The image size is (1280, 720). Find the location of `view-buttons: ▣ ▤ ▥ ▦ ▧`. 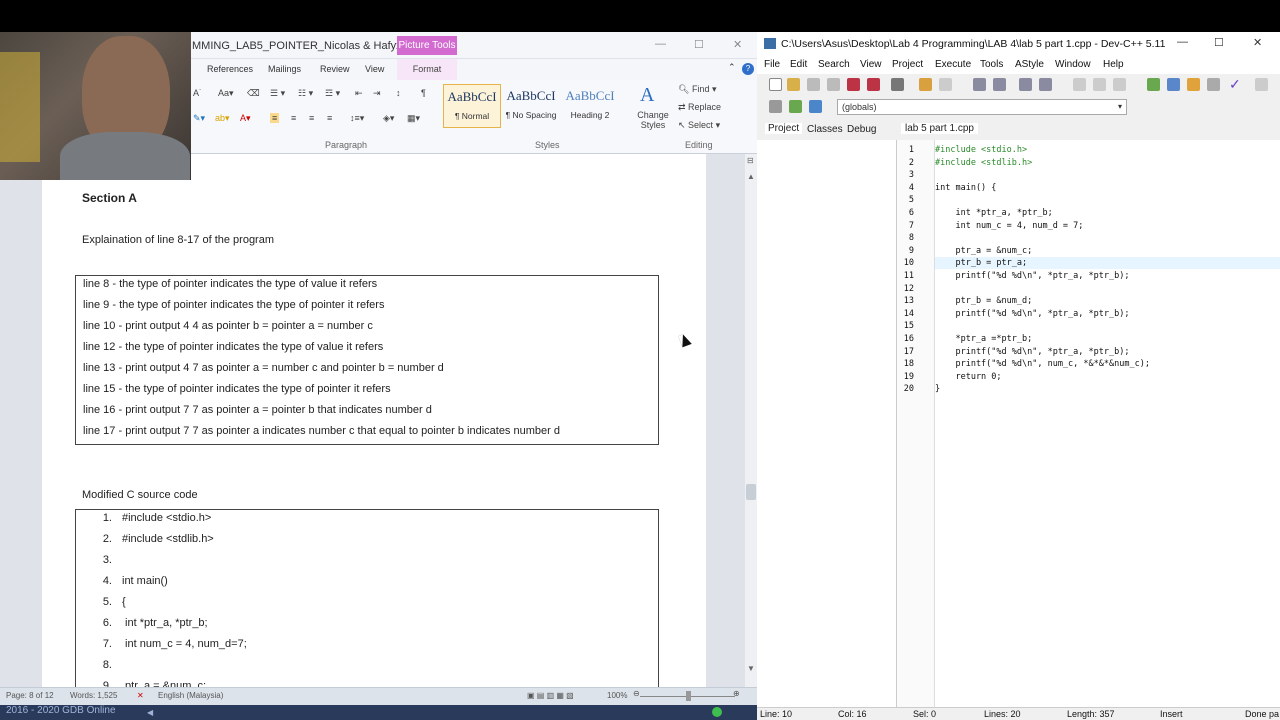

view-buttons: ▣ ▤ ▥ ▦ ▧ is located at coordinates (550, 695).